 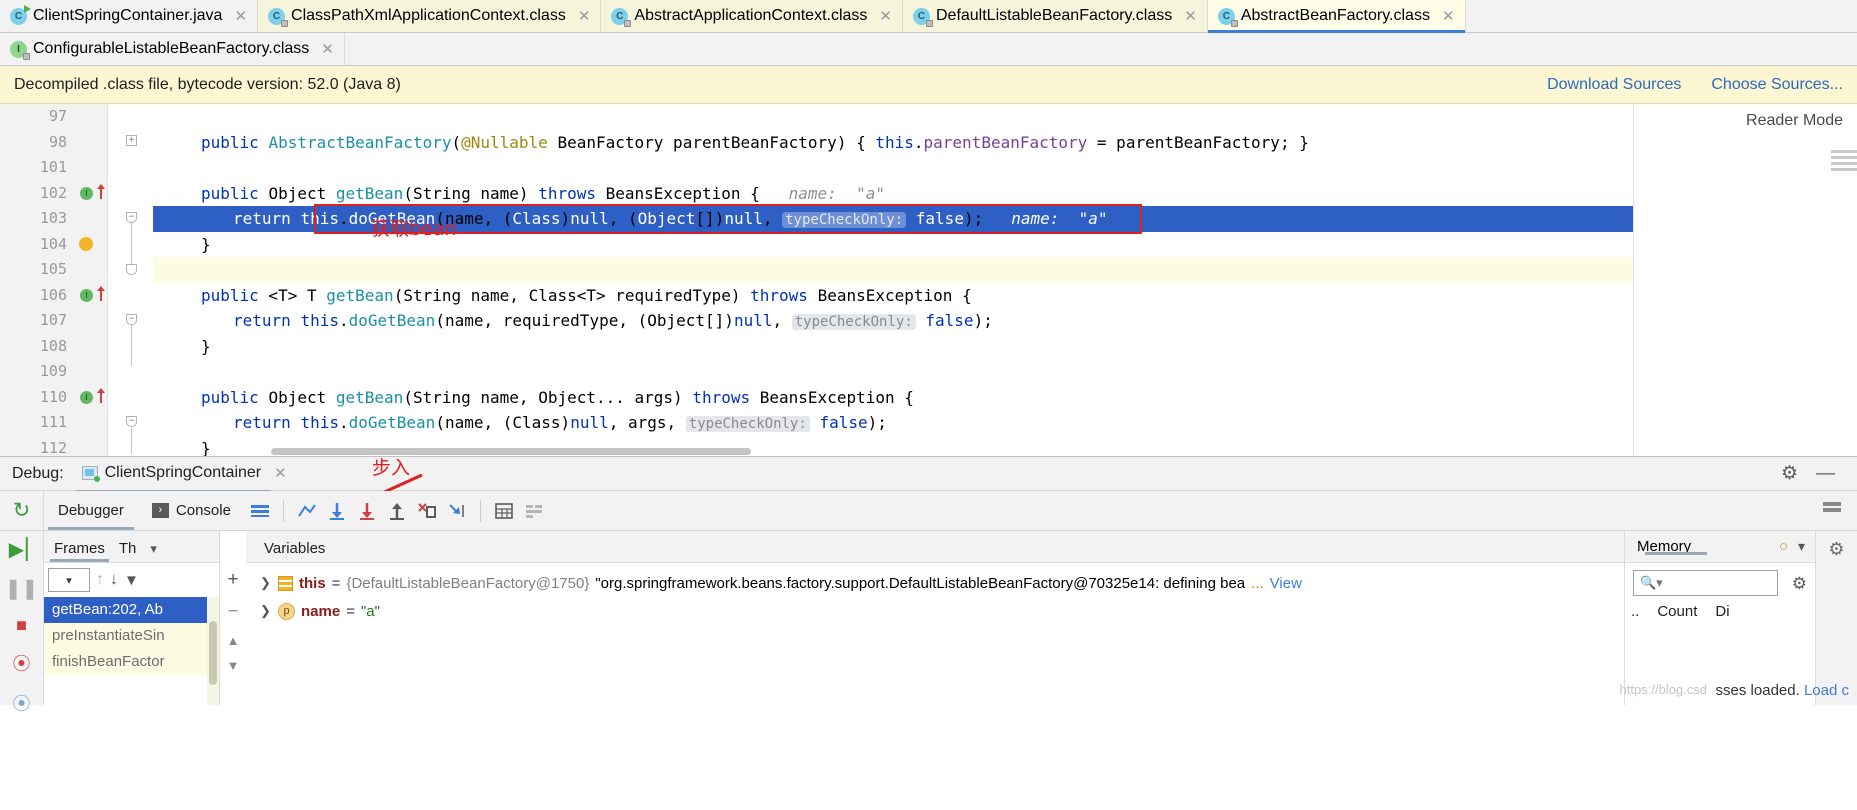 I want to click on memory-column-class: .., so click(x=1635, y=611).